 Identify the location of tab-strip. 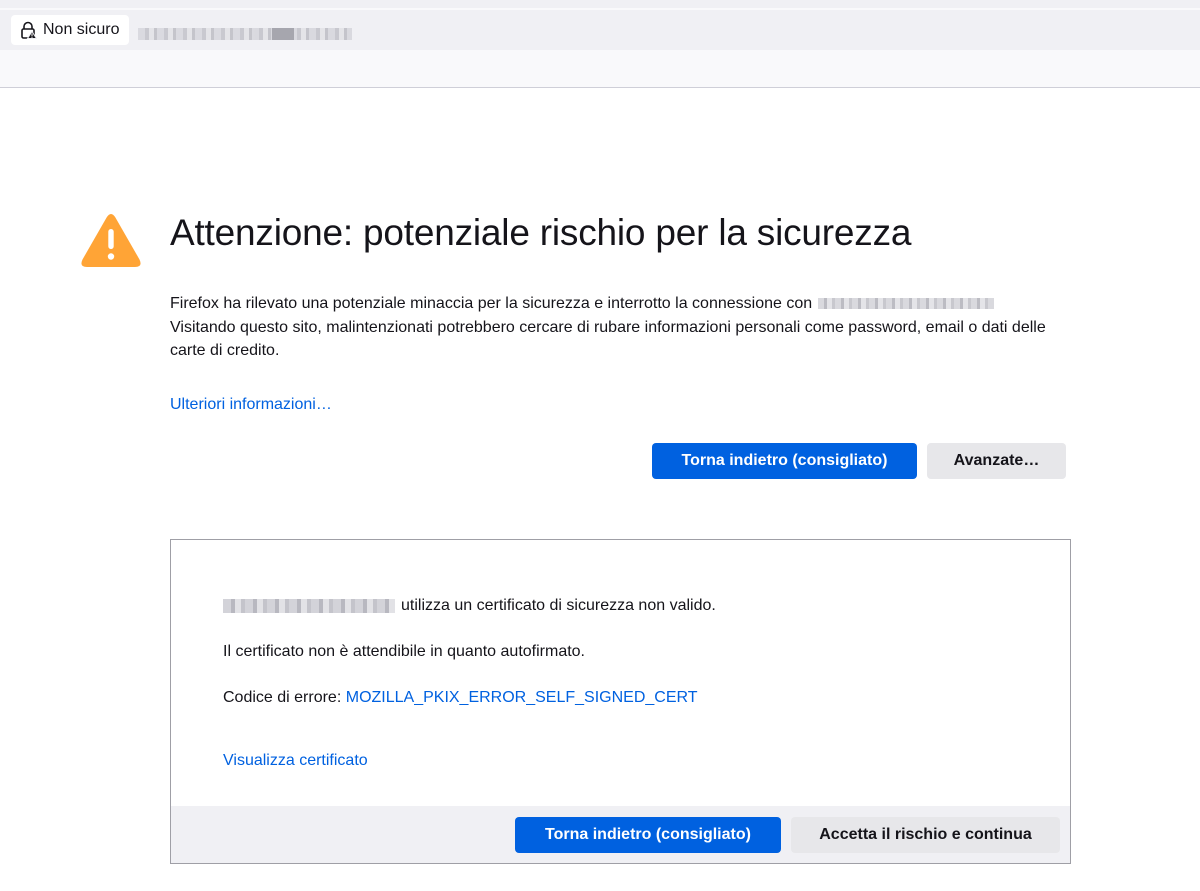
(600, 4).